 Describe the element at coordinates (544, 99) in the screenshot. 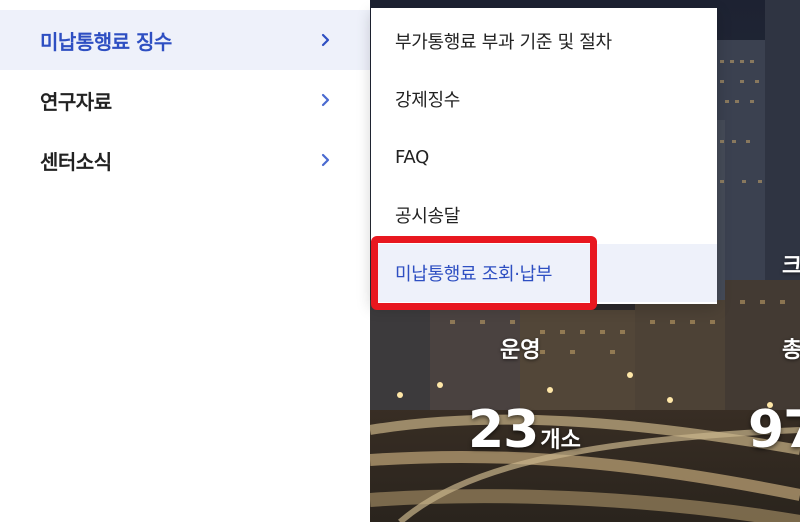

I see `submenu-item-forced-collection: 강제징수` at that location.